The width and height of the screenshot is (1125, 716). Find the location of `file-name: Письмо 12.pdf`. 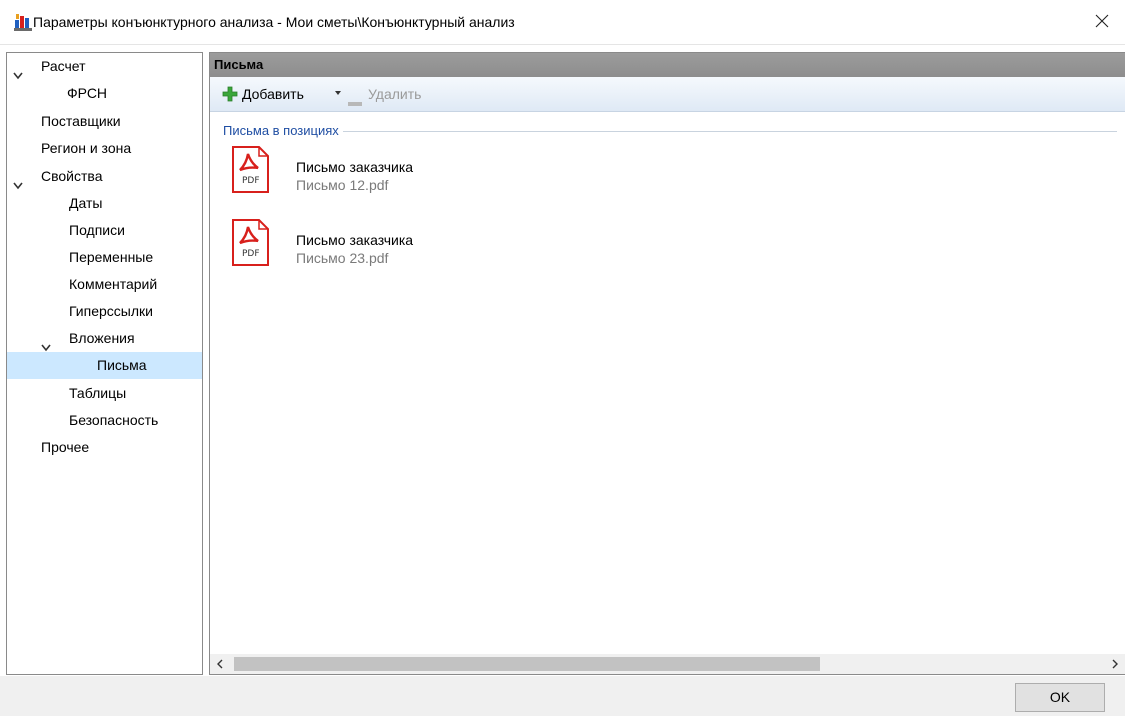

file-name: Письмо 12.pdf is located at coordinates (342, 185).